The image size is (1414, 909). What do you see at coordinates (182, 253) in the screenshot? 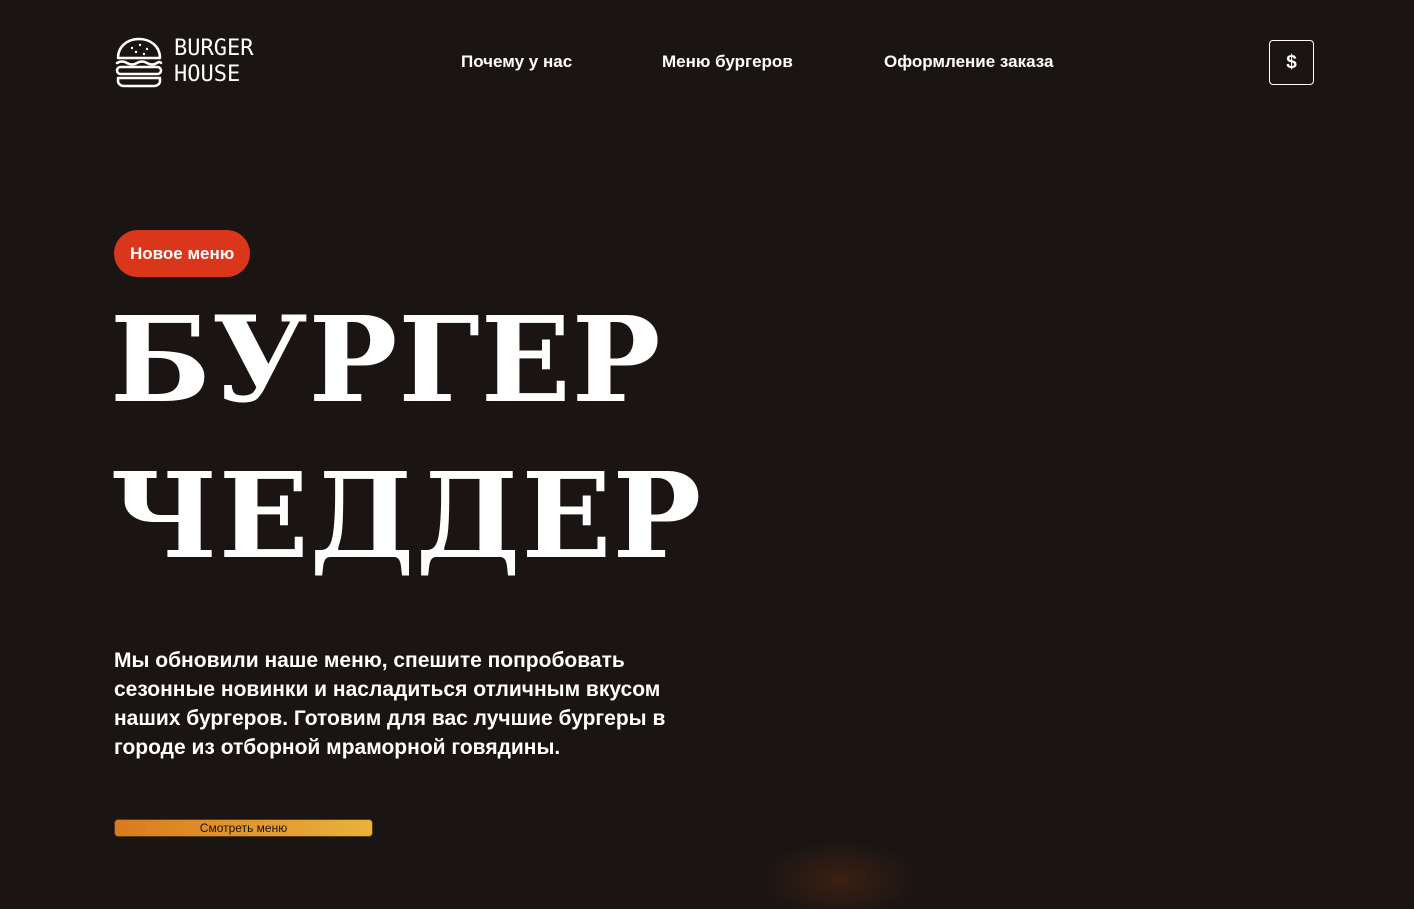
I see `new-menu-badge: Новое меню` at bounding box center [182, 253].